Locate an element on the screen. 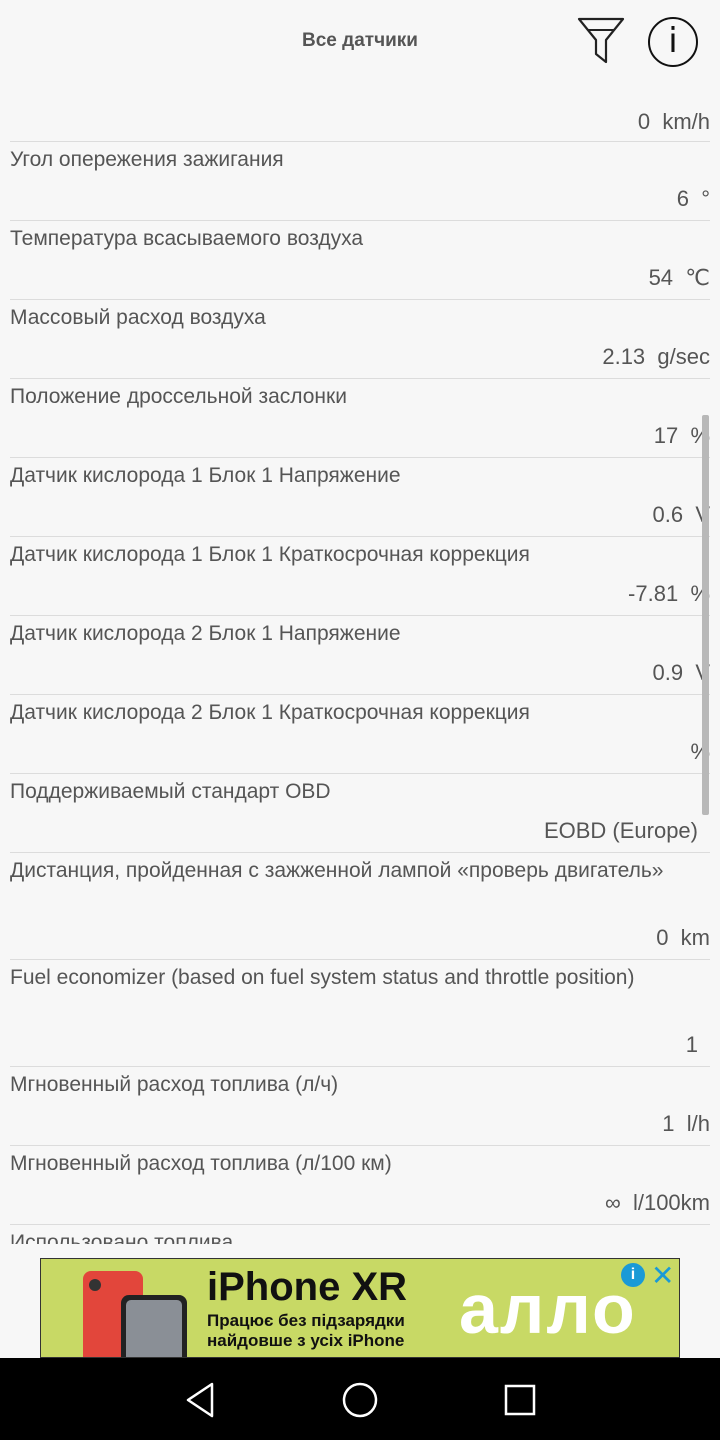 The image size is (720, 1440). sensor-name: Использовано топлива is located at coordinates (122, 1237).